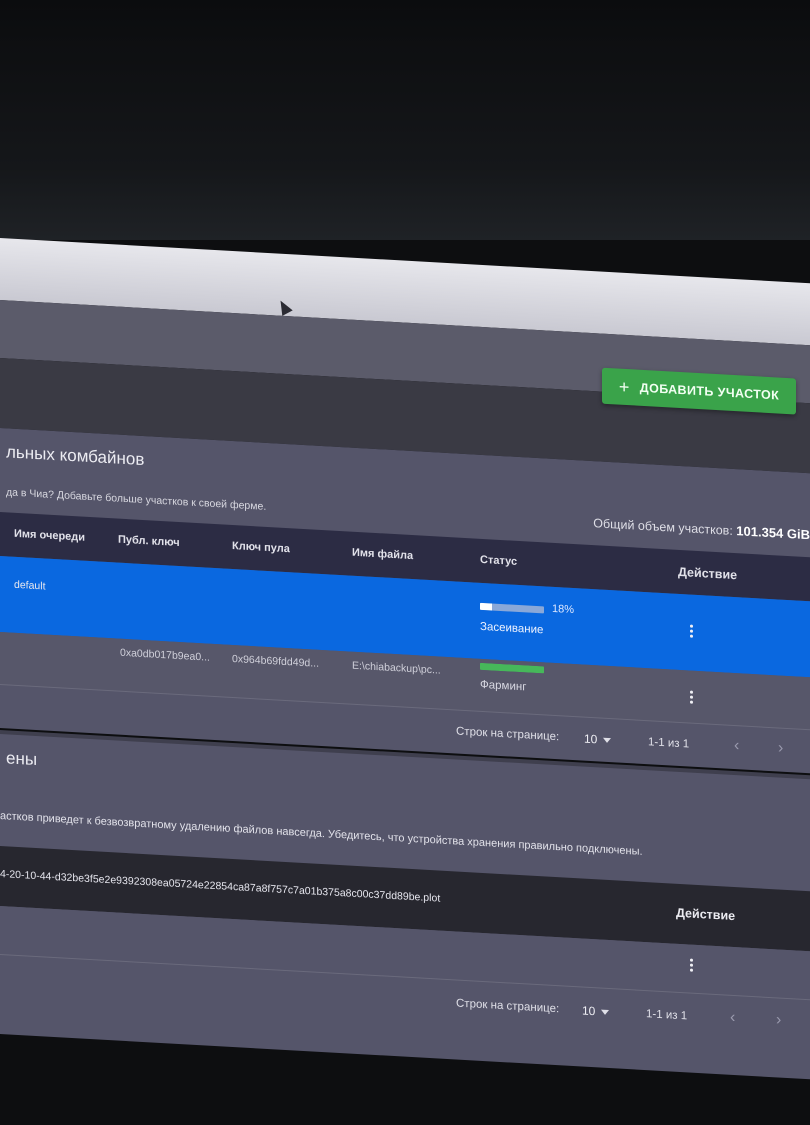 This screenshot has height=1125, width=810. What do you see at coordinates (75, 456) in the screenshot?
I see `plotting-title: льных комбайнов` at bounding box center [75, 456].